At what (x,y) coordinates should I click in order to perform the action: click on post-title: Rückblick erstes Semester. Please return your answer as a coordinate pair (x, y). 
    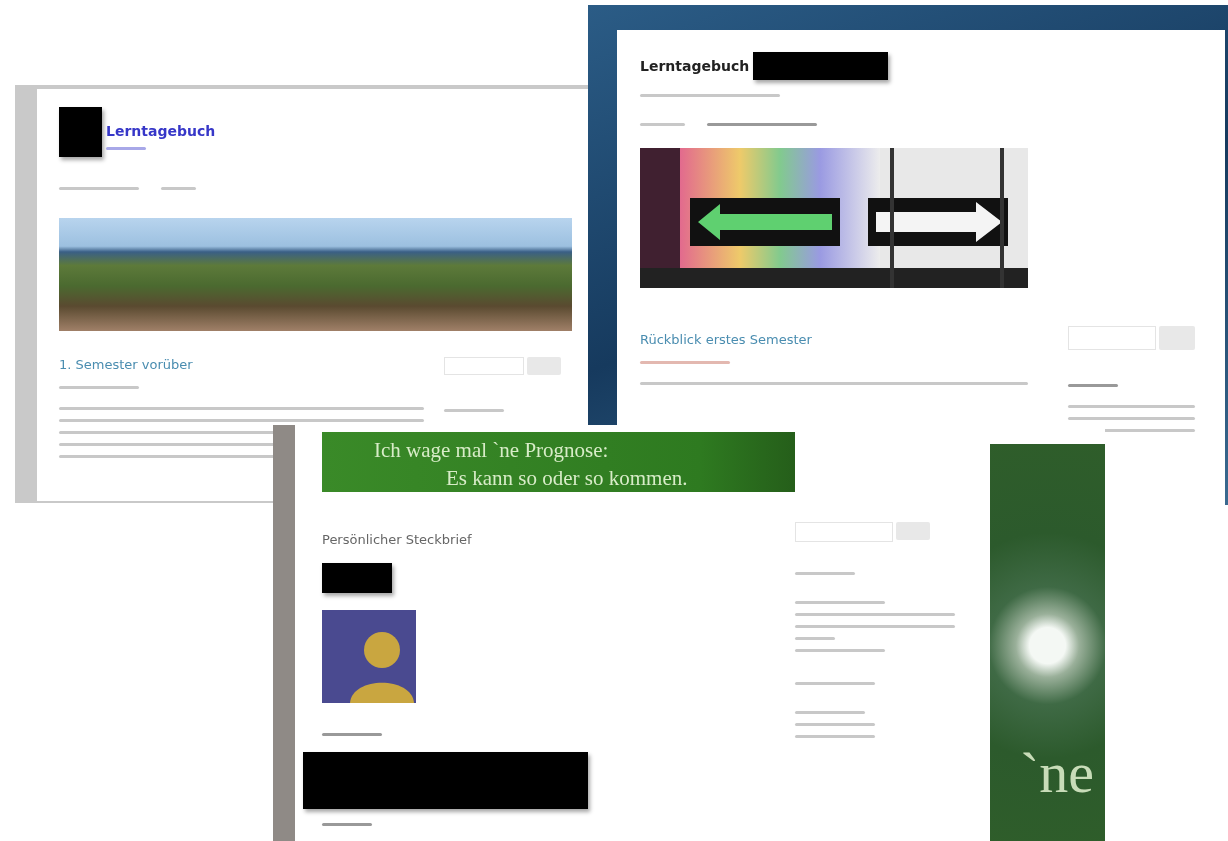
    Looking at the image, I should click on (726, 339).